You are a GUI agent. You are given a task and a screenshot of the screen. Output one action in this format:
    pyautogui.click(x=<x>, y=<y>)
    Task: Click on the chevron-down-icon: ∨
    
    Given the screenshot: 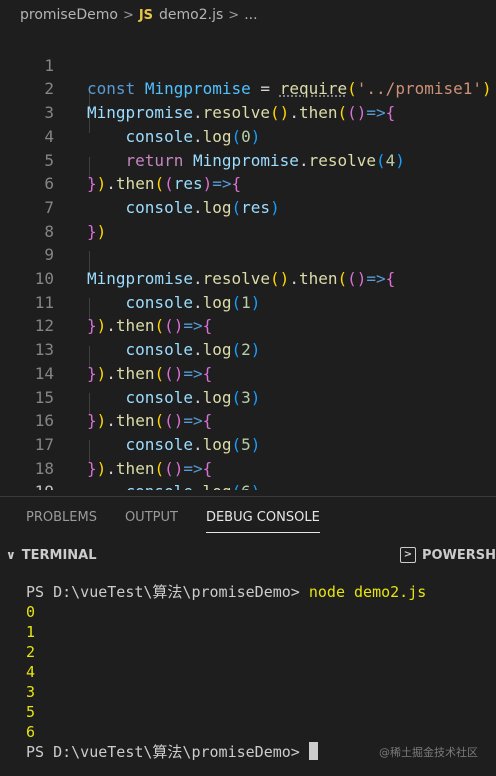 What is the action you would take?
    pyautogui.click(x=11, y=555)
    